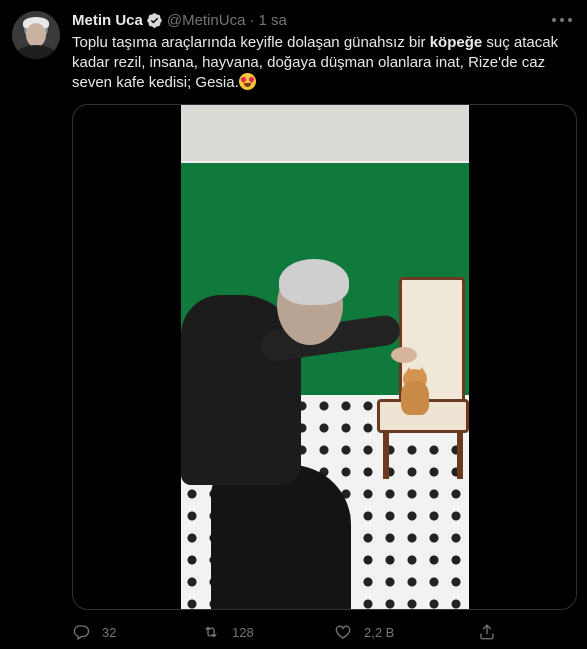 The image size is (587, 649). Describe the element at coordinates (456, 42) in the screenshot. I see `tweet-text-bold: köpeğe` at that location.